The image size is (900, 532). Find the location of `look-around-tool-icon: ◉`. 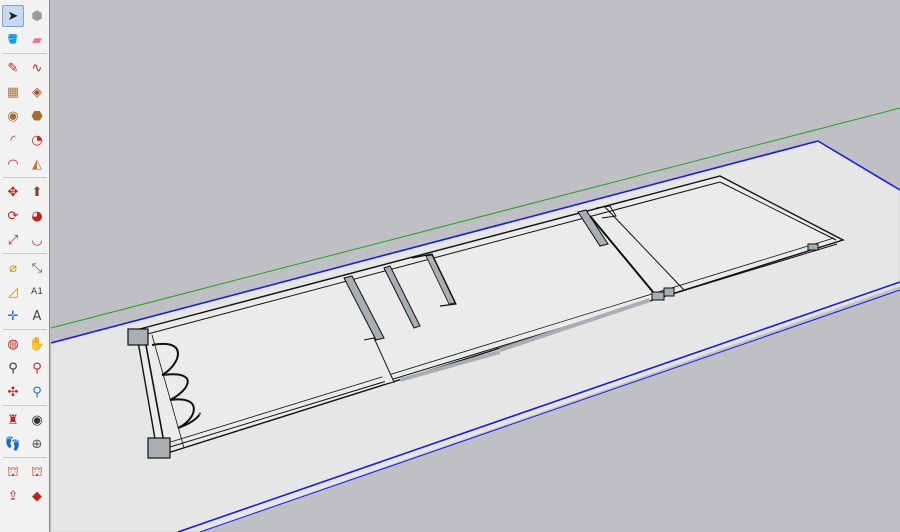

look-around-tool-icon: ◉ is located at coordinates (37, 420).